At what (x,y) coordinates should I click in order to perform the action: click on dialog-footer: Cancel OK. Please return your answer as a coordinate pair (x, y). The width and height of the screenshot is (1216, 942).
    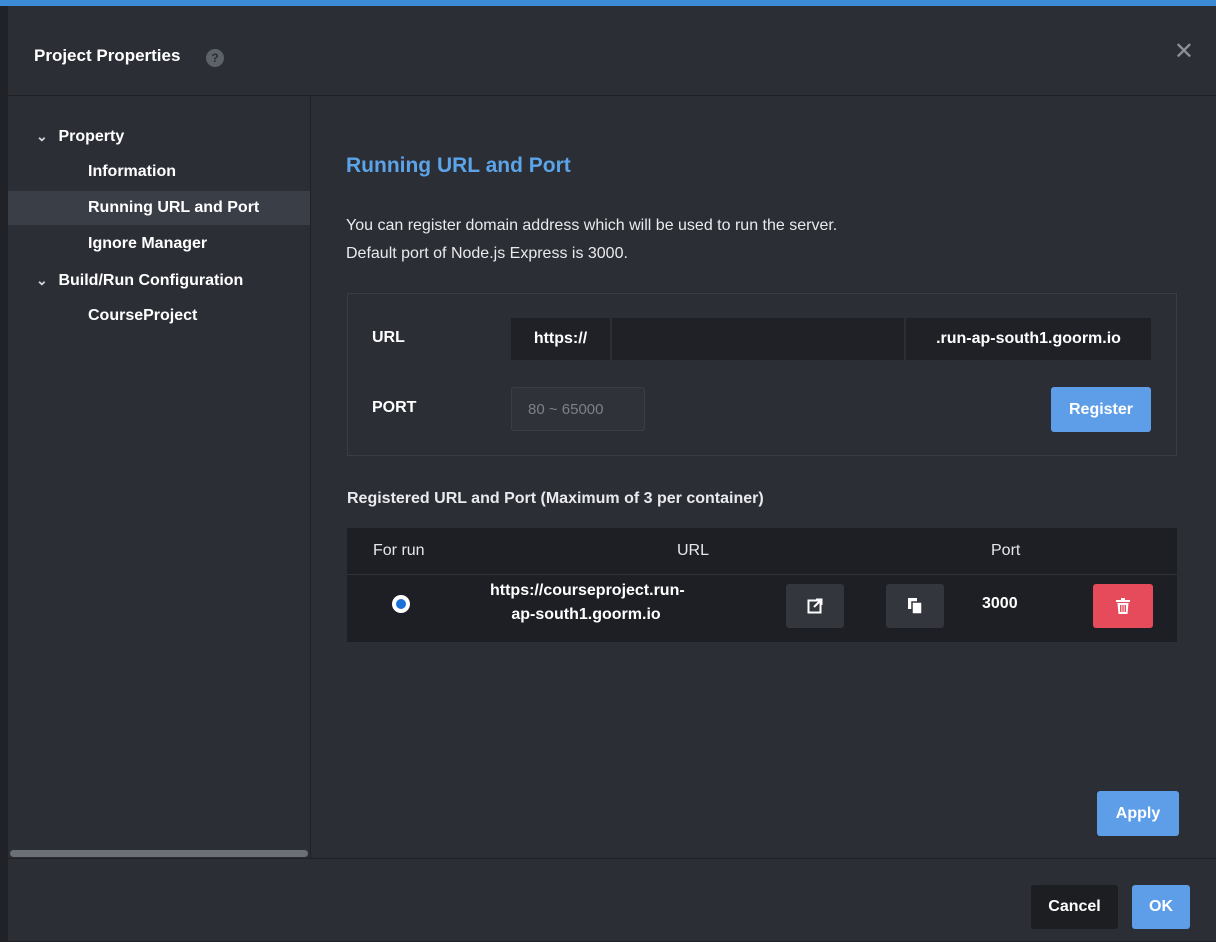
    Looking at the image, I should click on (612, 900).